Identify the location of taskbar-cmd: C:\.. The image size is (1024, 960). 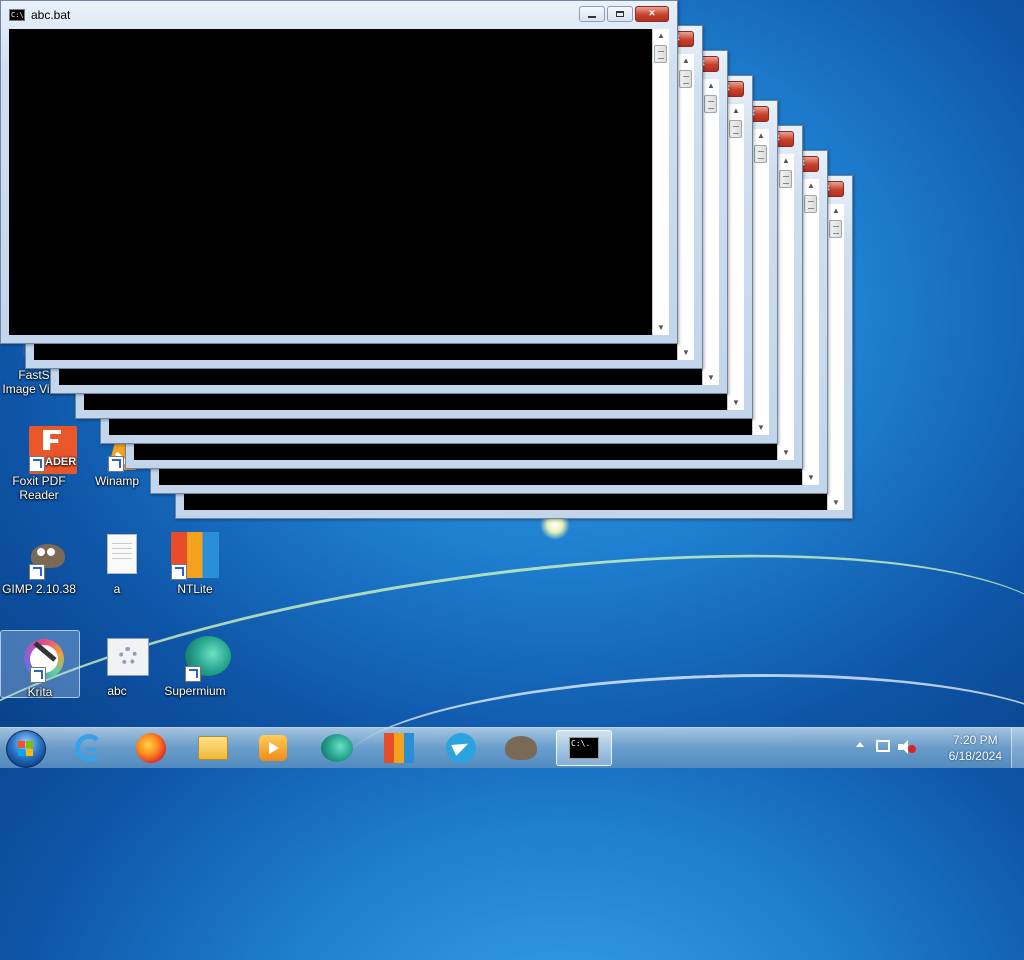
(584, 748).